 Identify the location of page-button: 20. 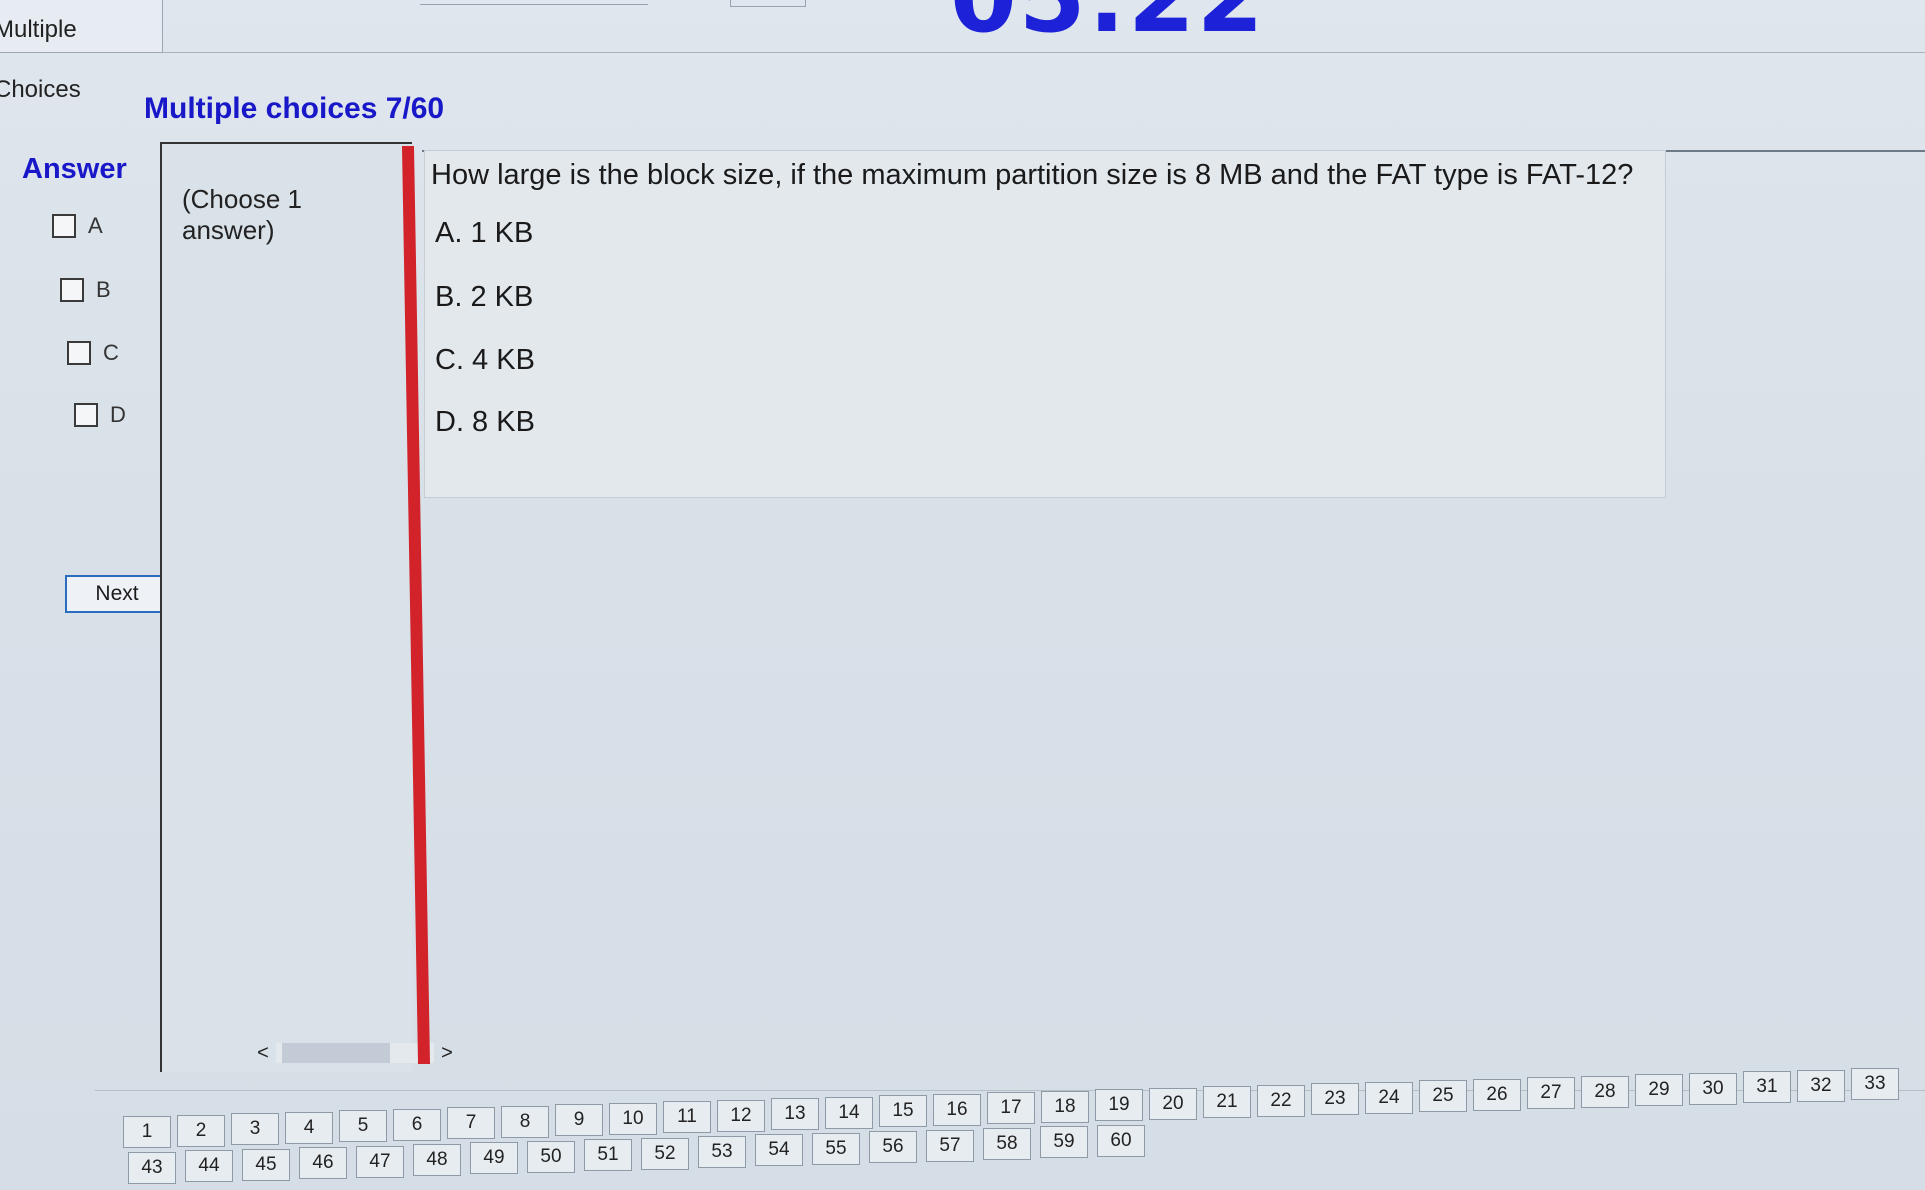
(1173, 1103).